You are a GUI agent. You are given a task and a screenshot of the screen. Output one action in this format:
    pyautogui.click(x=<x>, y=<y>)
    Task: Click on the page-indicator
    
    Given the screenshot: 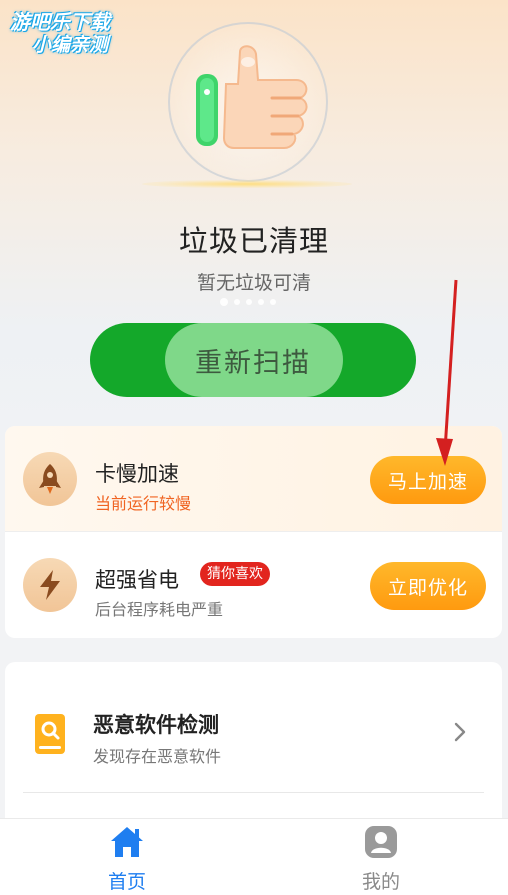 What is the action you would take?
    pyautogui.click(x=248, y=302)
    